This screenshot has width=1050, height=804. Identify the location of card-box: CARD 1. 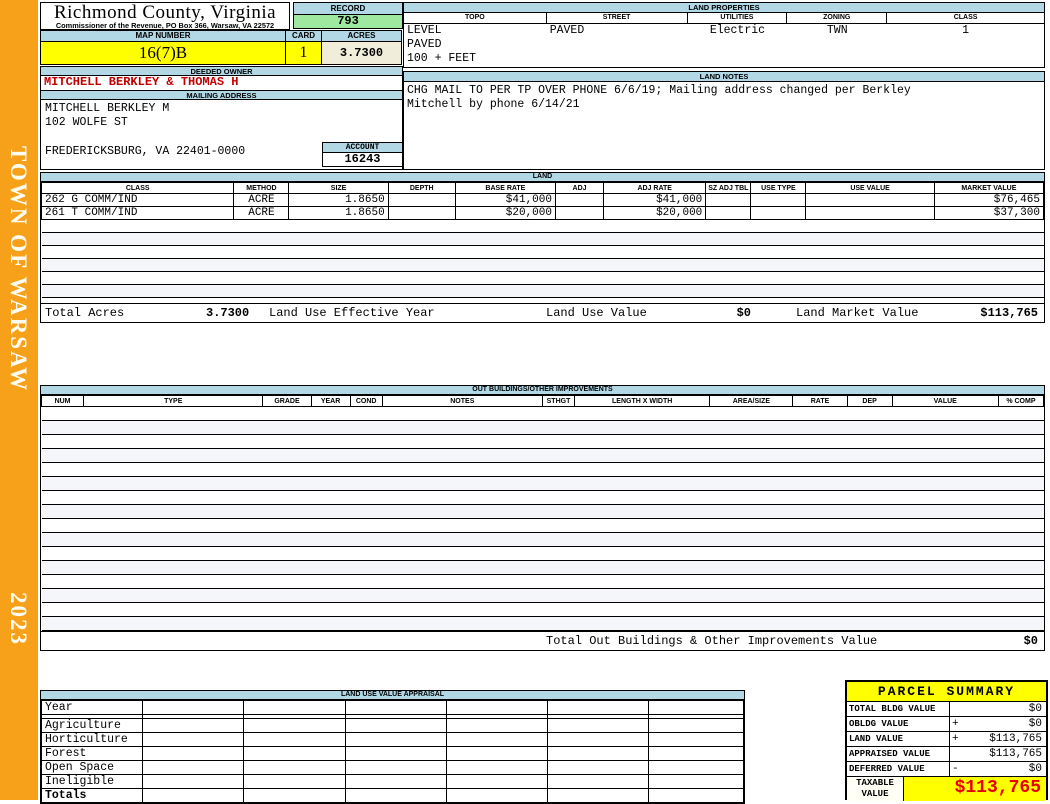
(303, 47).